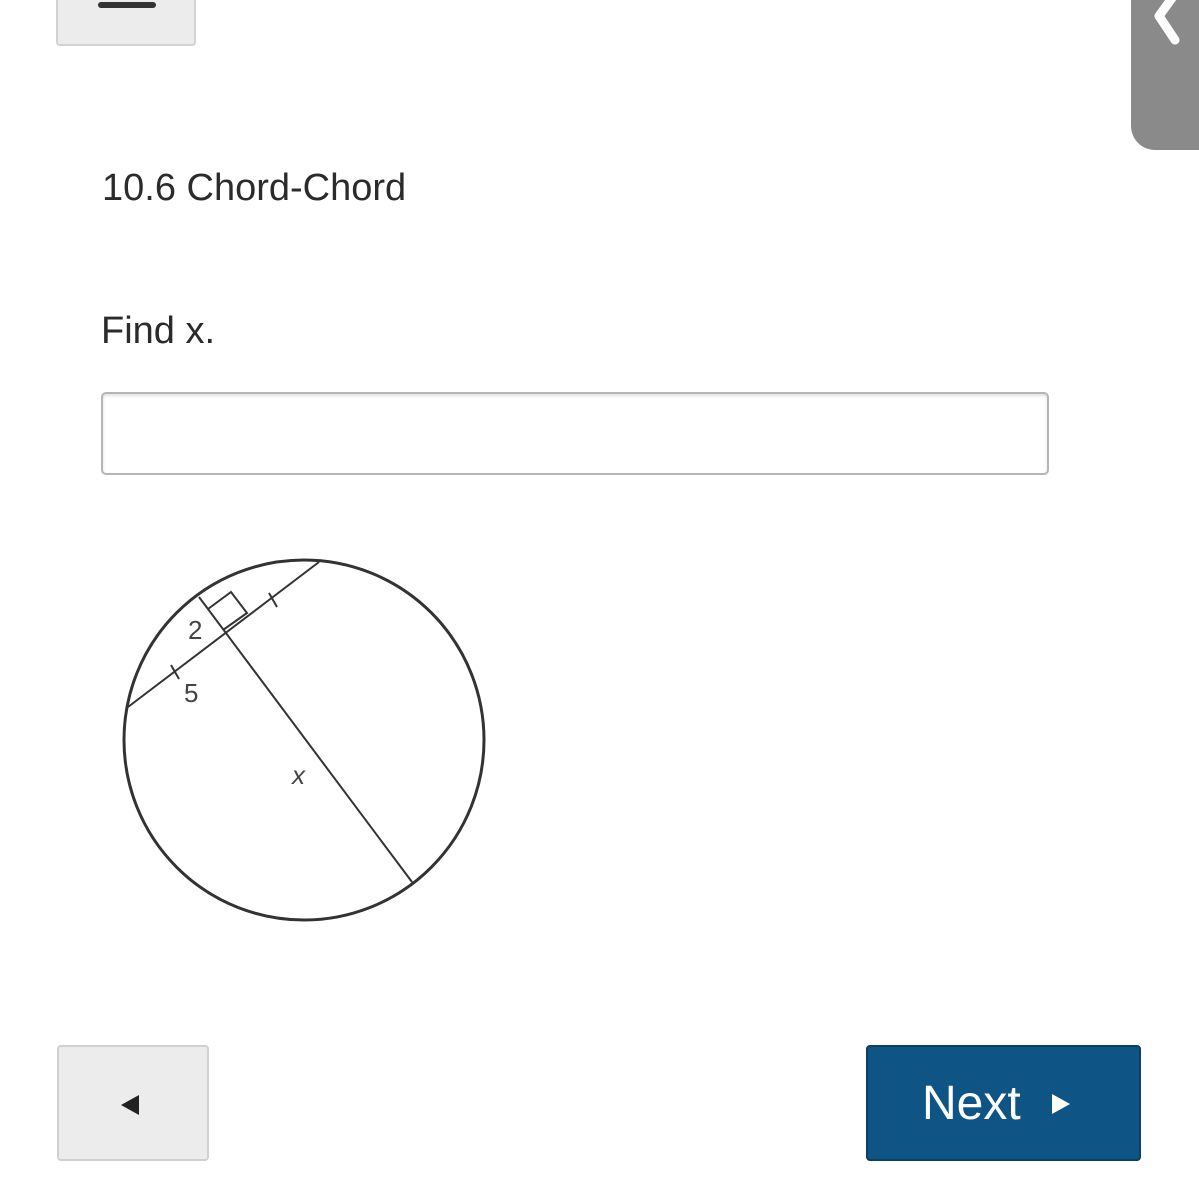 This screenshot has height=1200, width=1199. I want to click on chord-chord-figure: 2 5 x, so click(304, 740).